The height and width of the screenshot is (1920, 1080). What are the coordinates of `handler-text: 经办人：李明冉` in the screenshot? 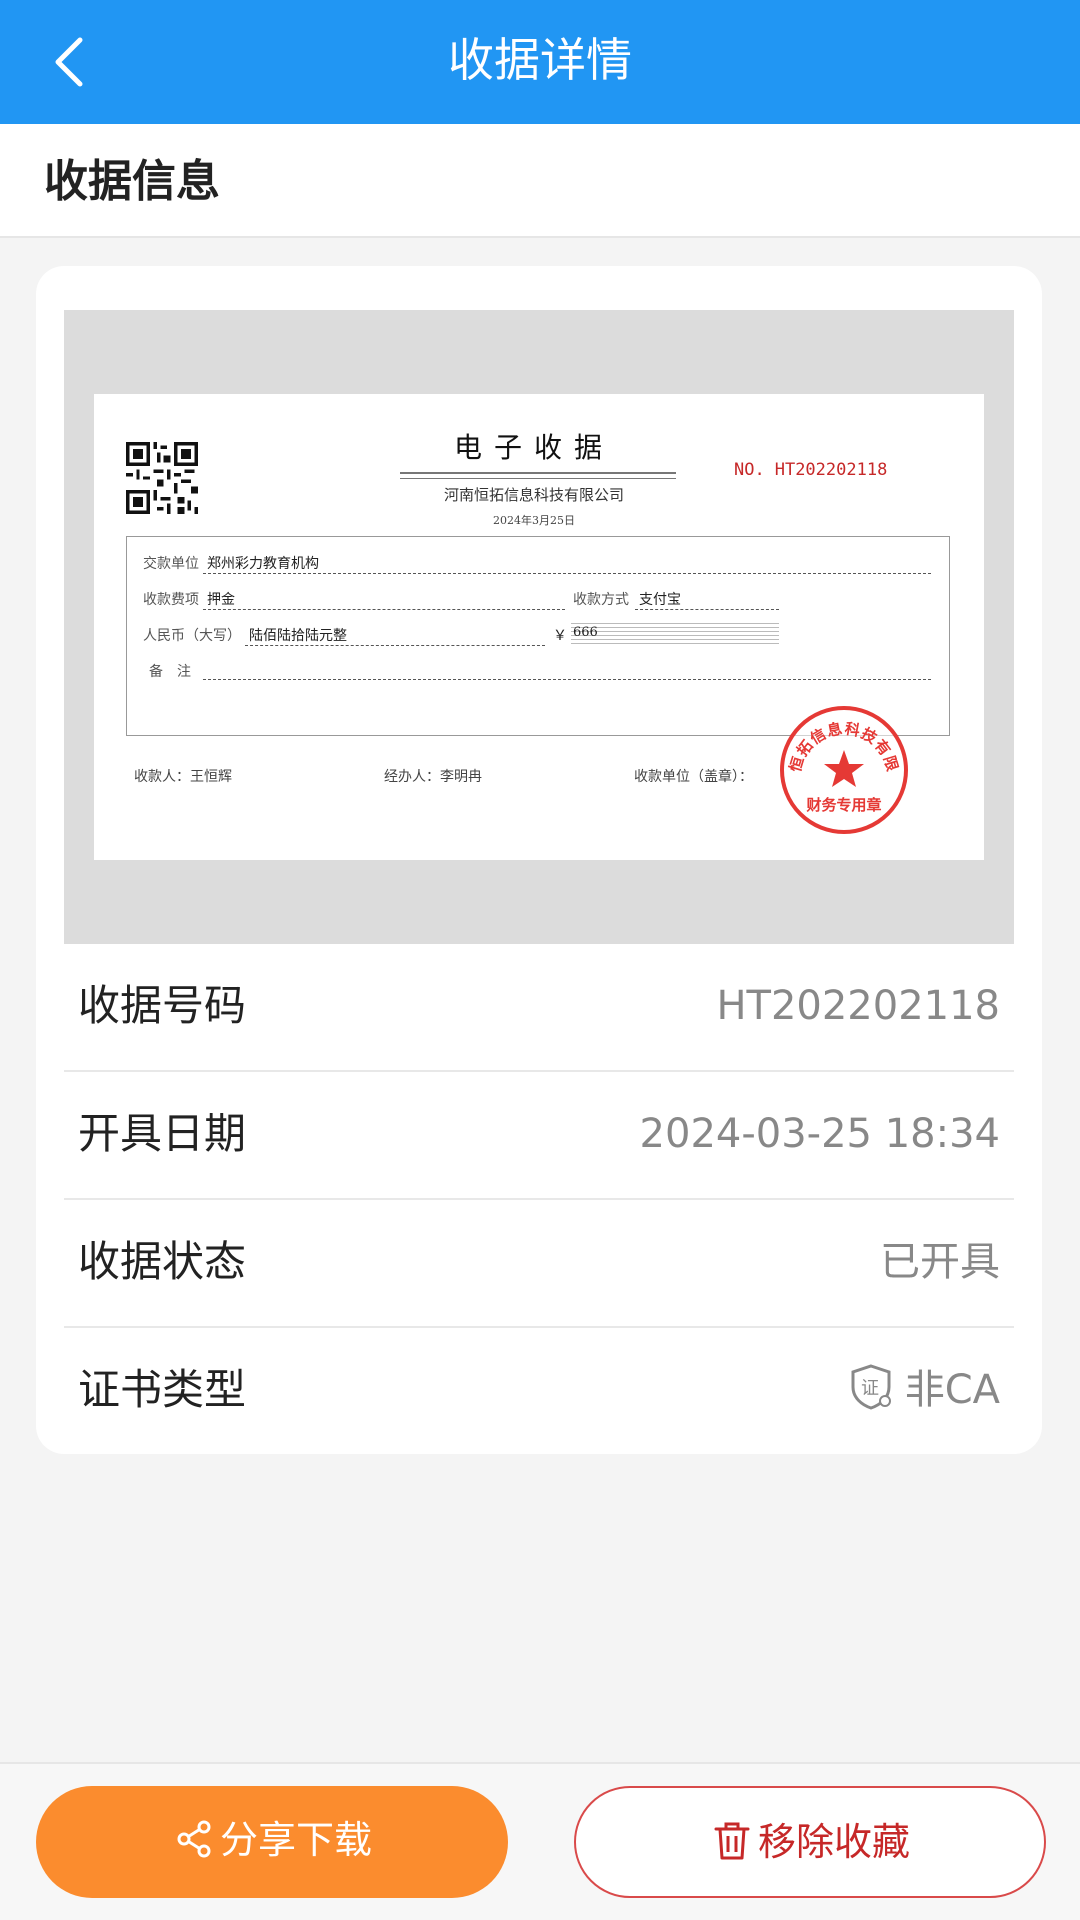 It's located at (433, 777).